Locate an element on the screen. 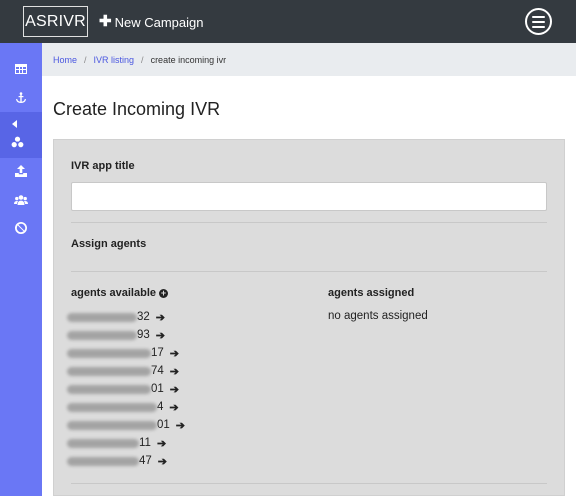 The height and width of the screenshot is (496, 576). agents-available-heading: agents available + is located at coordinates (119, 293).